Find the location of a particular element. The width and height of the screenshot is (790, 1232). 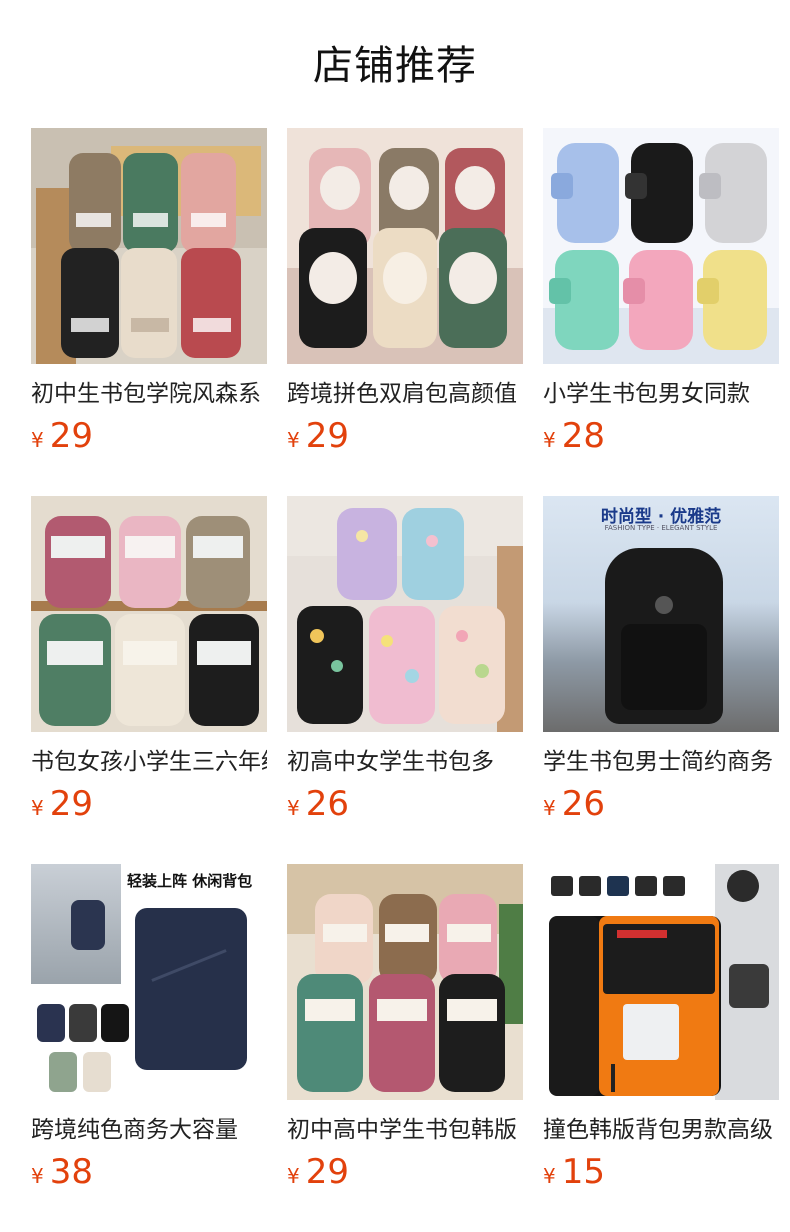

product-card: 撞色韩版背包男款高级 ¥15 is located at coordinates (661, 1028).